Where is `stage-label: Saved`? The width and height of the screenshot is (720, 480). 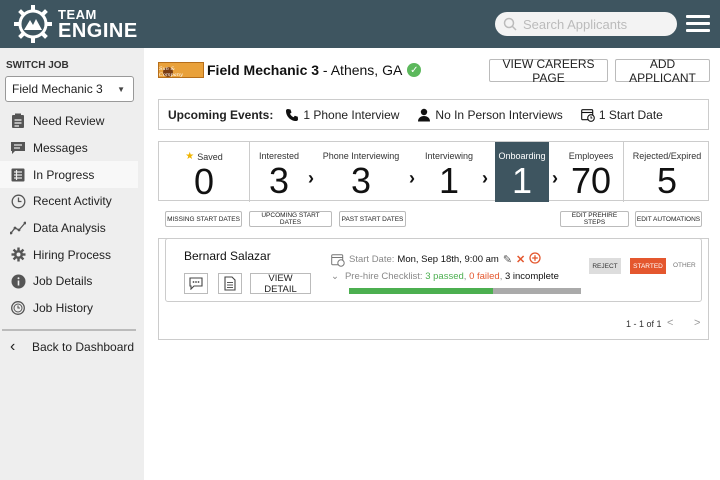 stage-label: Saved is located at coordinates (210, 156).